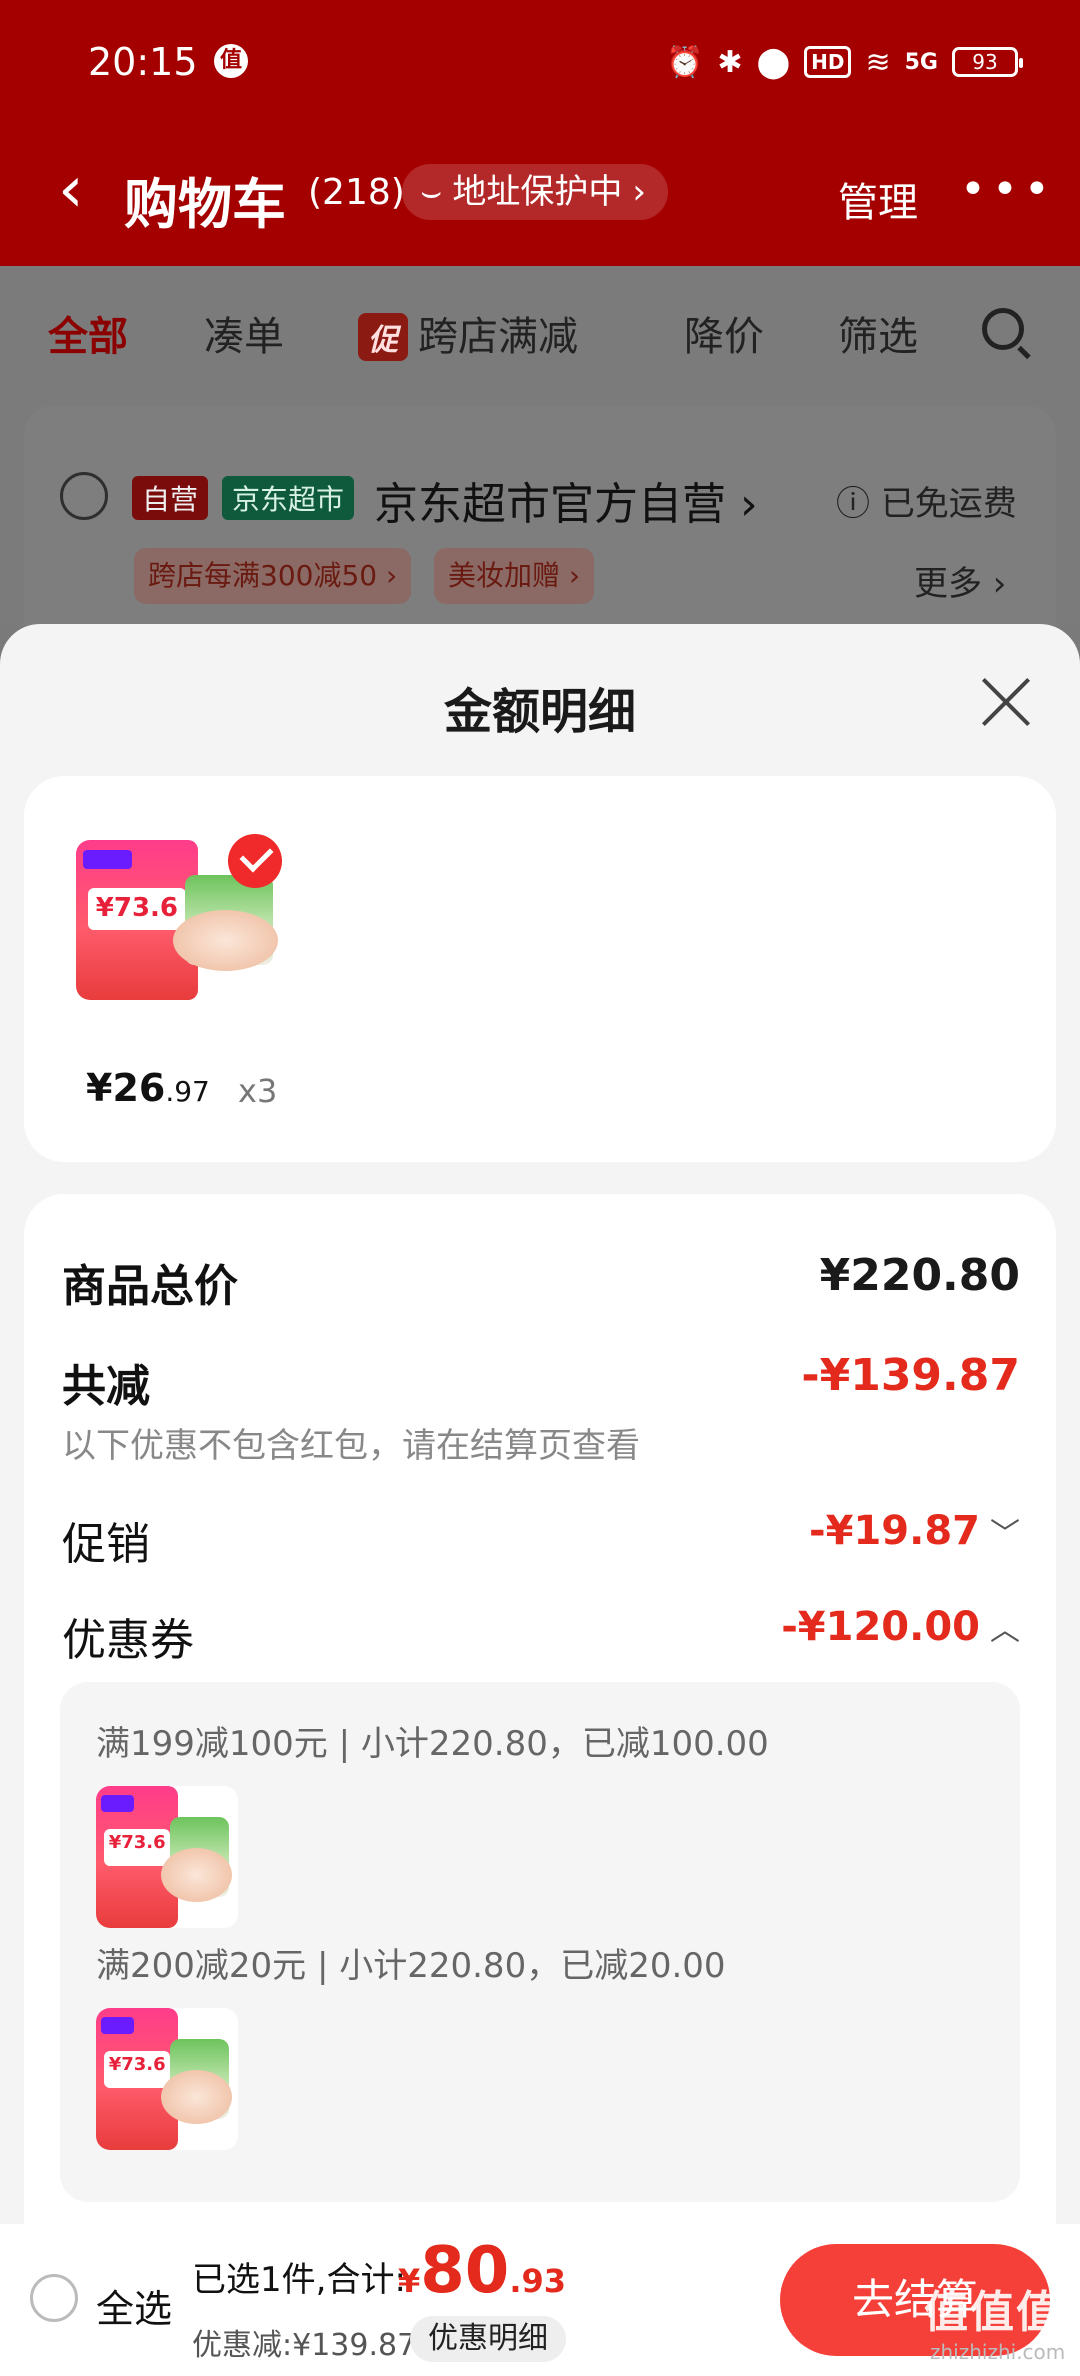 This screenshot has width=1080, height=2376. What do you see at coordinates (1008, 189) in the screenshot?
I see `more-icon: •••` at bounding box center [1008, 189].